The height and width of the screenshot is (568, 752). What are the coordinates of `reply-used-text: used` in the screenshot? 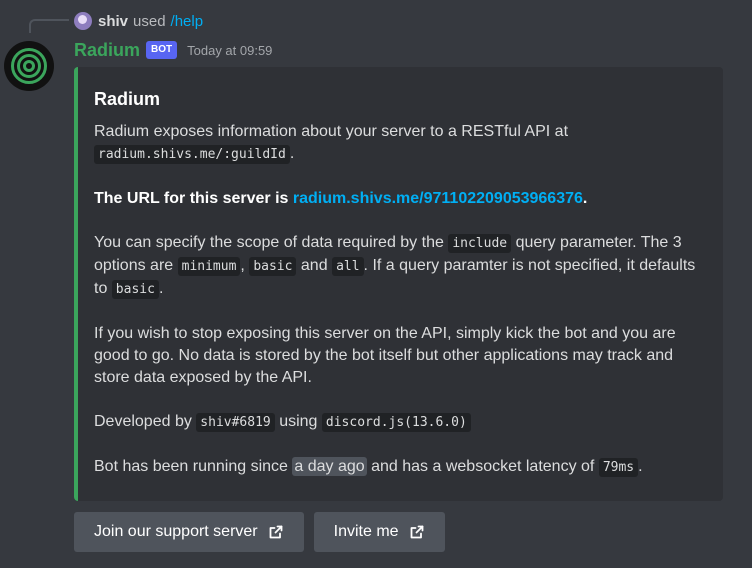 It's located at (149, 21).